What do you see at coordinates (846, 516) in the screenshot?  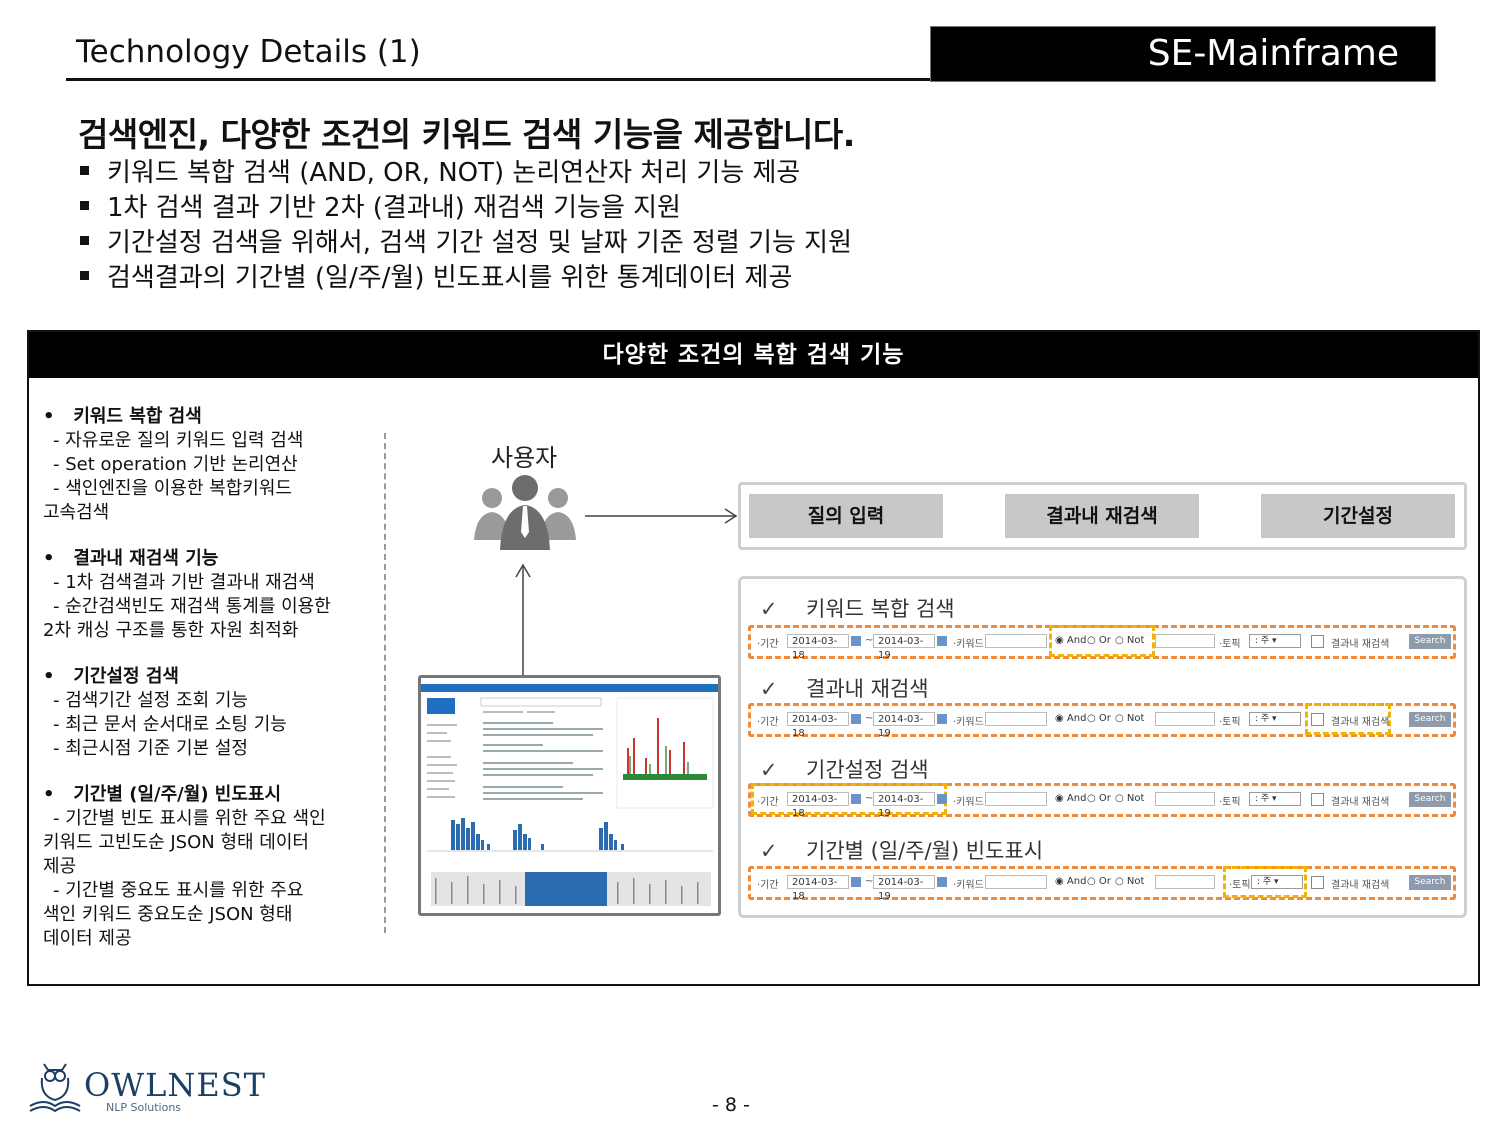 I see `stage-query-input: 질의 입력` at bounding box center [846, 516].